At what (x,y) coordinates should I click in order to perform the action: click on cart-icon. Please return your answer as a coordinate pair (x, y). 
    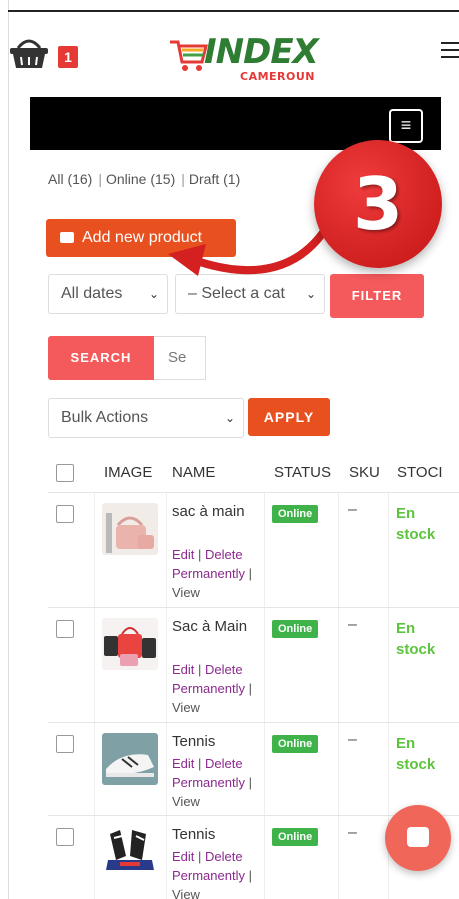
    Looking at the image, I should click on (29, 52).